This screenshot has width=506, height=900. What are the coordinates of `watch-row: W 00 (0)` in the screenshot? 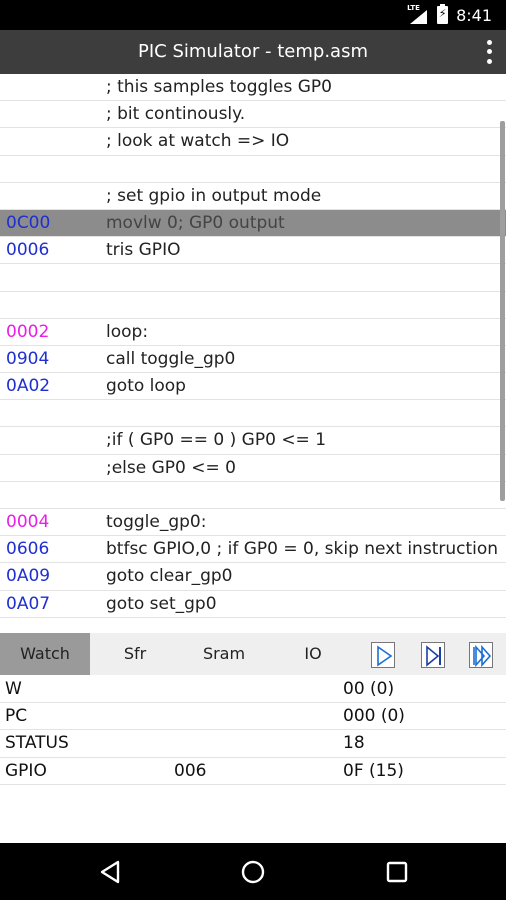 It's located at (253, 690).